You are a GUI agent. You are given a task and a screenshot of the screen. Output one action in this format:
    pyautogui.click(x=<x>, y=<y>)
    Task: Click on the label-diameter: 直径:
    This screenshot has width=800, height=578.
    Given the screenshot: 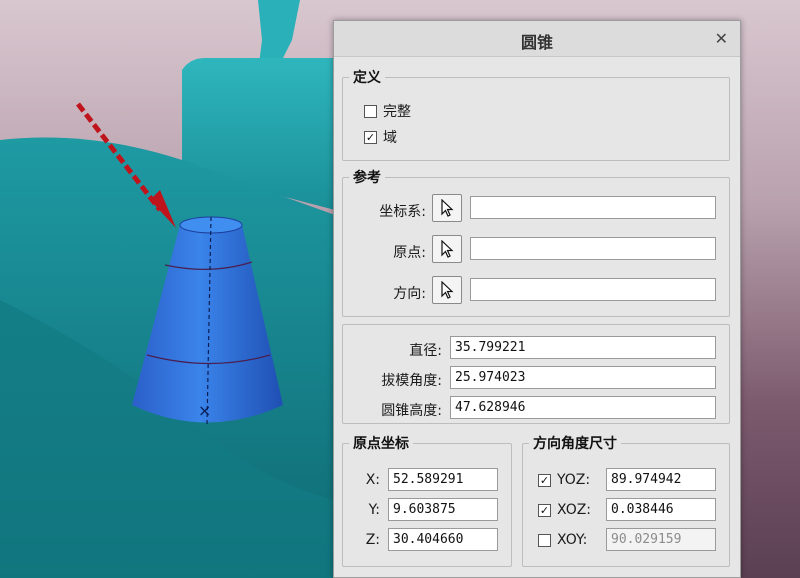 What is the action you would take?
    pyautogui.click(x=425, y=351)
    